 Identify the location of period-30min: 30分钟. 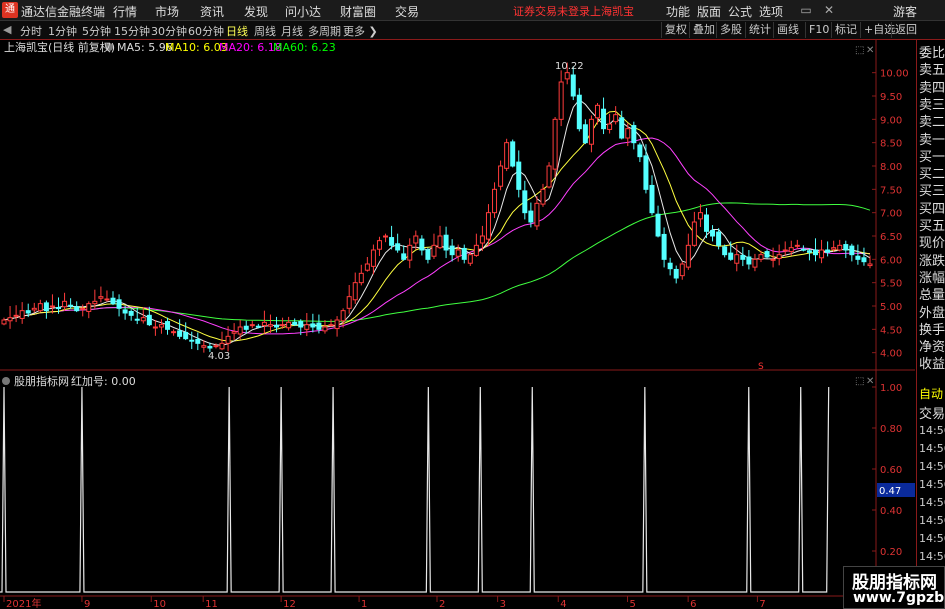
(169, 31).